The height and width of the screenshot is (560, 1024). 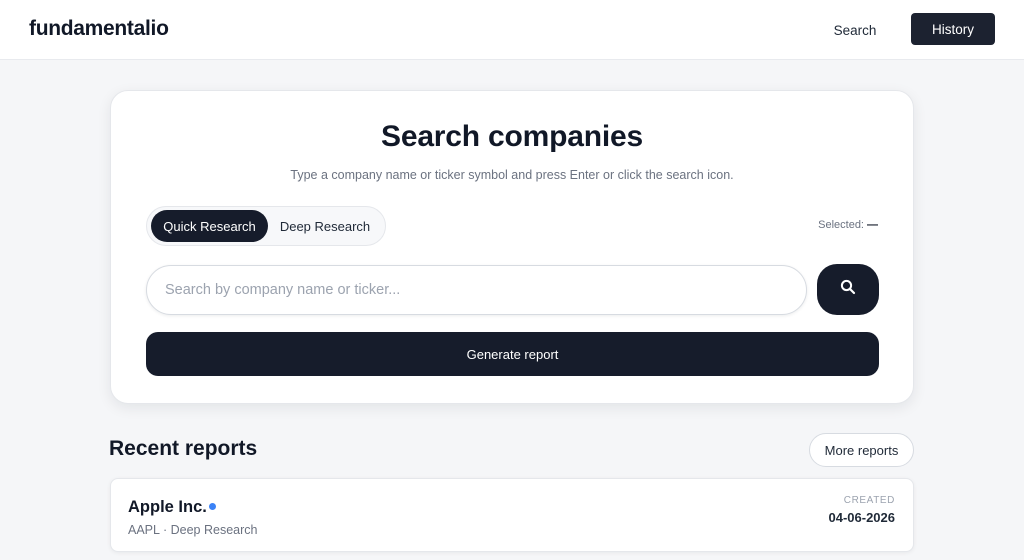 I want to click on more-reports-button: More reports, so click(x=861, y=450).